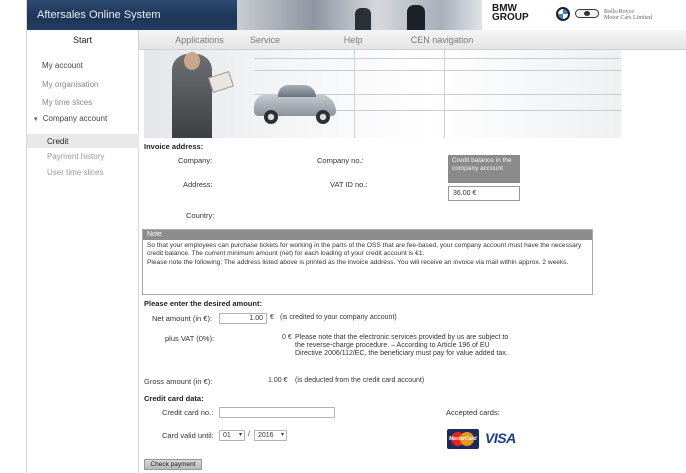 The height and width of the screenshot is (473, 686). Describe the element at coordinates (182, 318) in the screenshot. I see `net-amount-label: Net amount (in €):` at that location.